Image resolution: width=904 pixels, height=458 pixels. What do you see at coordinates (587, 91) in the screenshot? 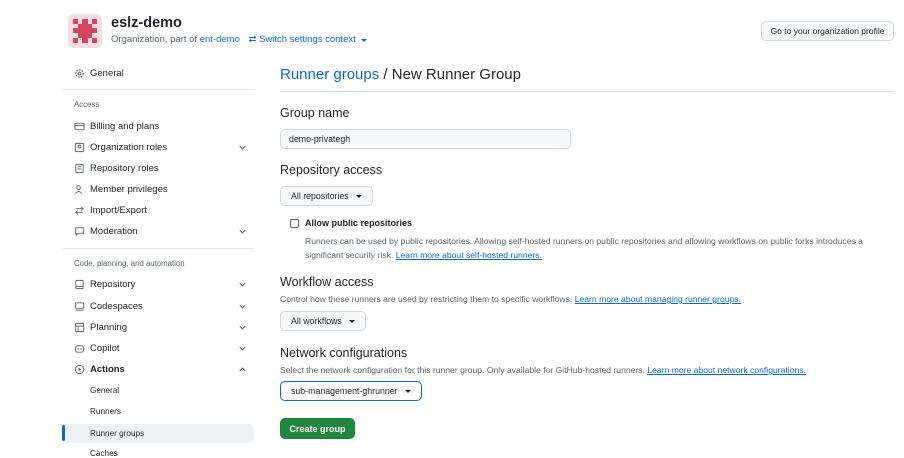
I see `title-divider` at bounding box center [587, 91].